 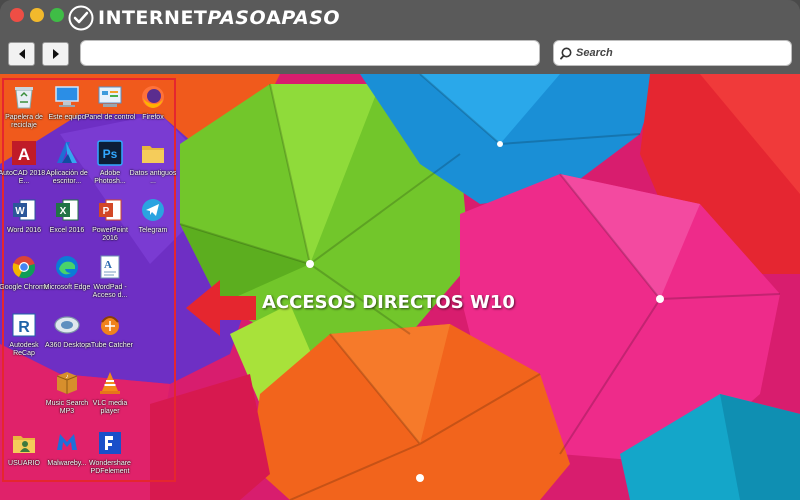 What do you see at coordinates (81, 18) in the screenshot?
I see `brand-mark-icon` at bounding box center [81, 18].